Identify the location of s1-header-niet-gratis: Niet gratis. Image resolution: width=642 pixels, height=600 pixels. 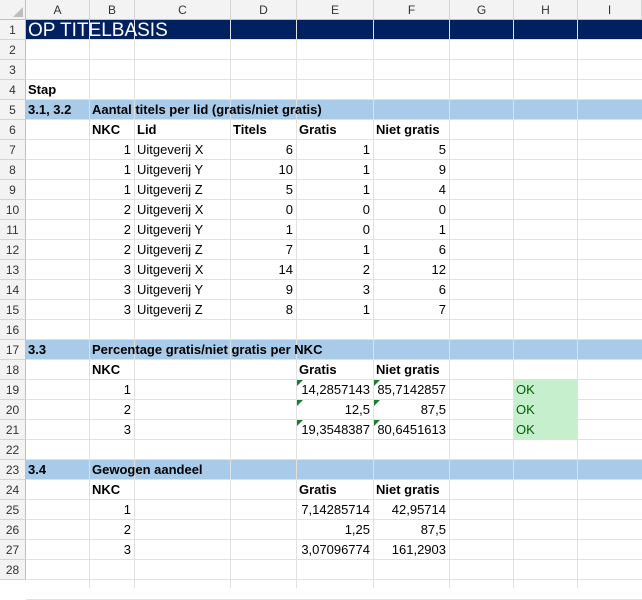
(412, 130).